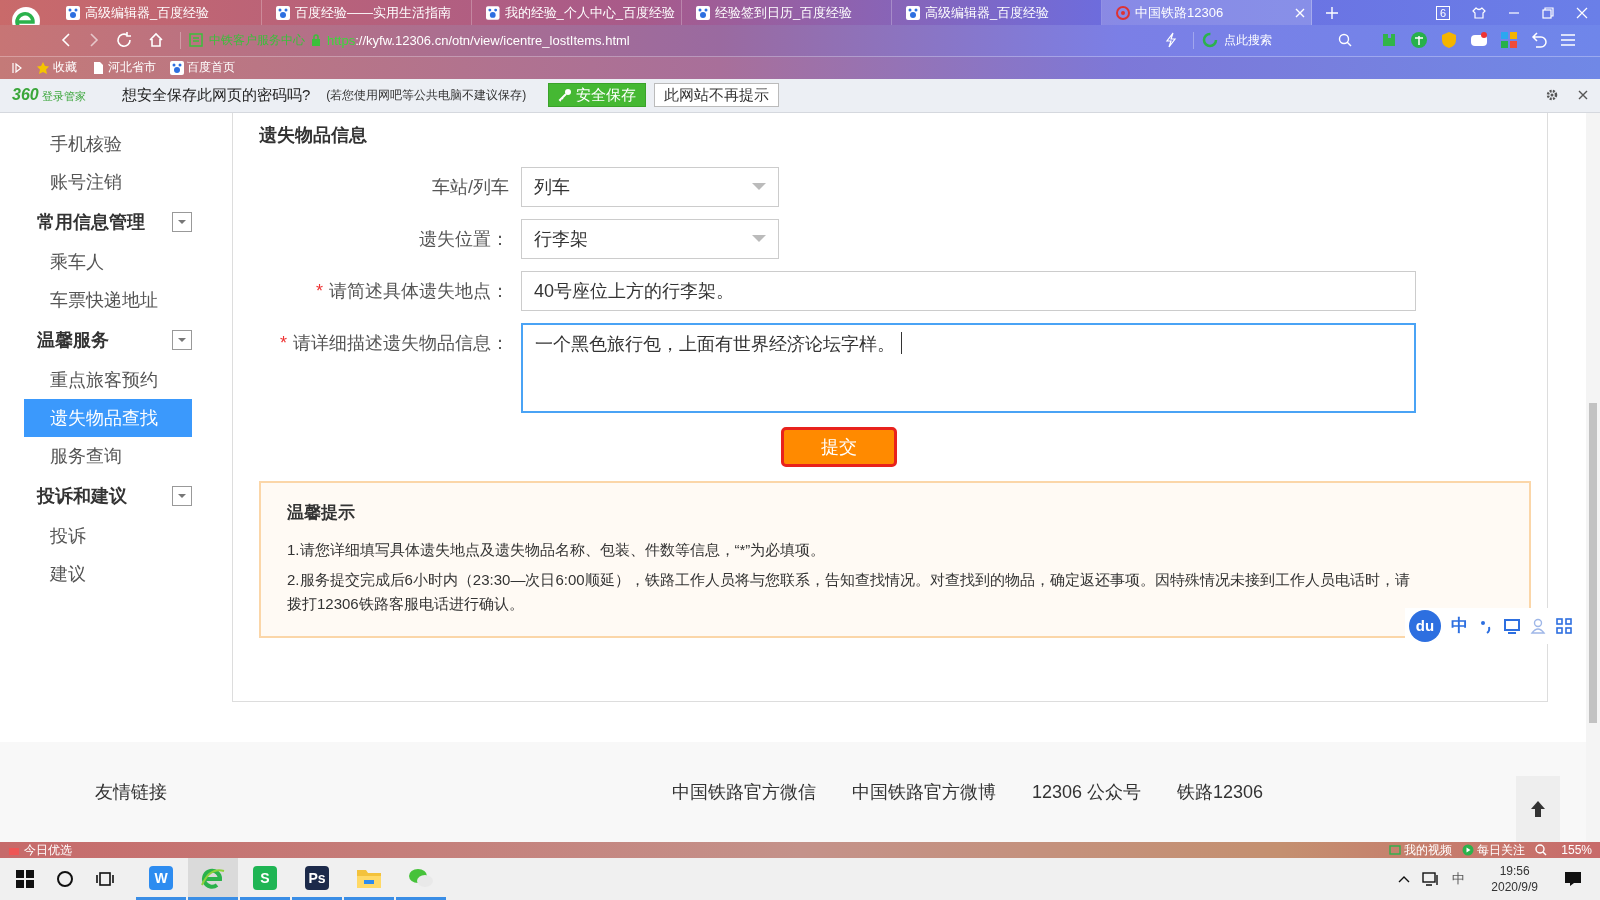 This screenshot has width=1600, height=900. Describe the element at coordinates (108, 379) in the screenshot. I see `sidebar-item: 重点旅客预约` at that location.